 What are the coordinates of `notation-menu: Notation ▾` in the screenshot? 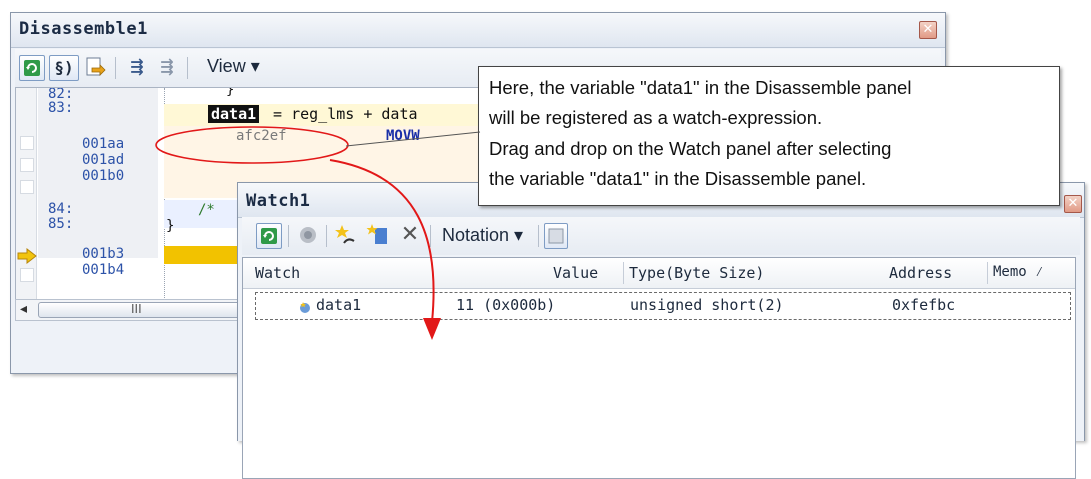 It's located at (482, 235).